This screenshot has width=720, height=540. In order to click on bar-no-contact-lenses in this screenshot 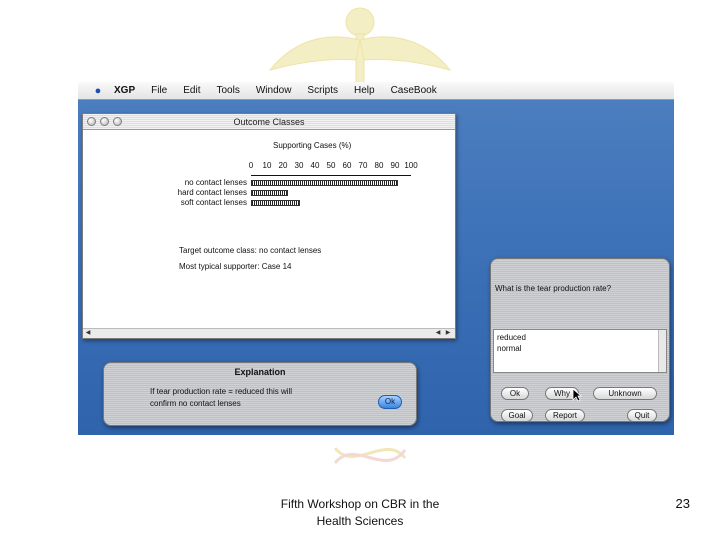, I will do `click(324, 183)`.